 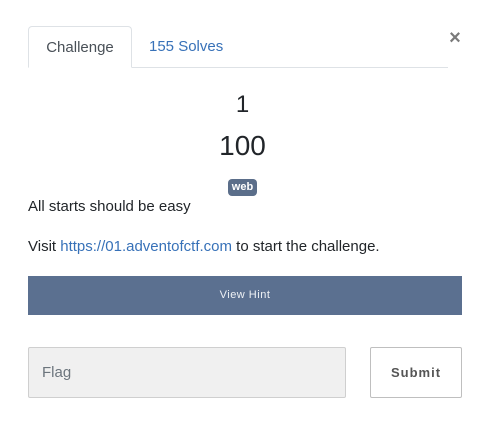 What do you see at coordinates (146, 246) in the screenshot?
I see `challenge-link: https://01.adventofctf.com` at bounding box center [146, 246].